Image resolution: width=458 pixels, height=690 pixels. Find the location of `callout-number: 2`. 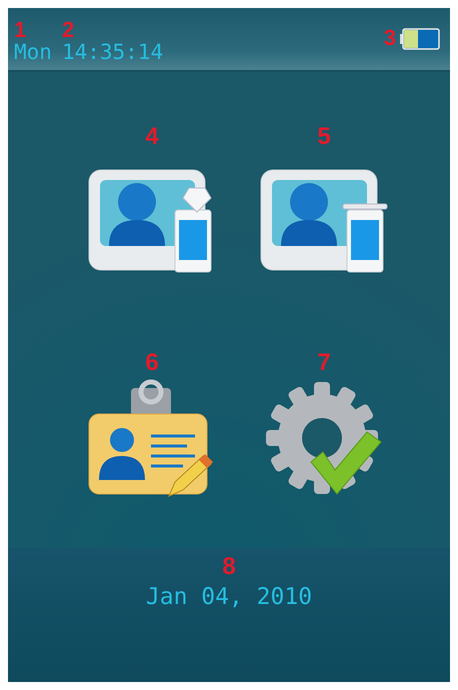

callout-number: 2 is located at coordinates (69, 30).